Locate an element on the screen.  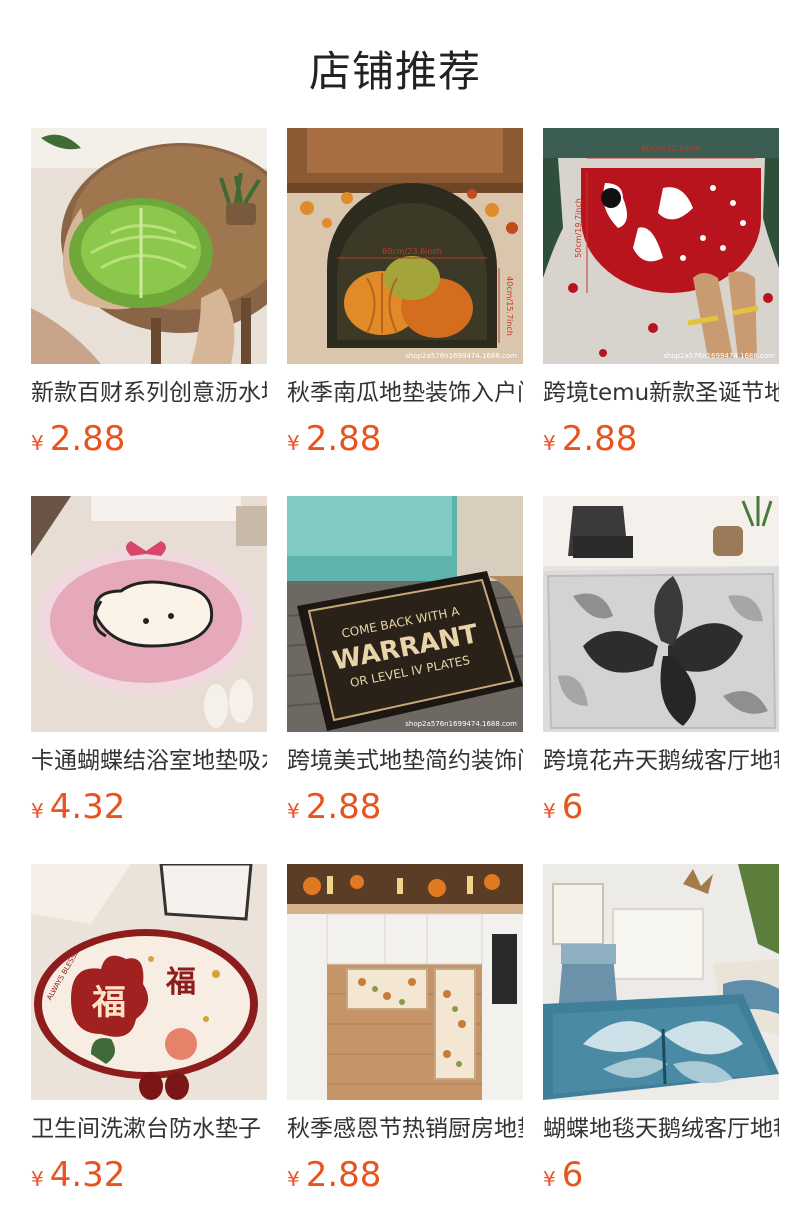
butterfly-rug-image is located at coordinates (661, 982).